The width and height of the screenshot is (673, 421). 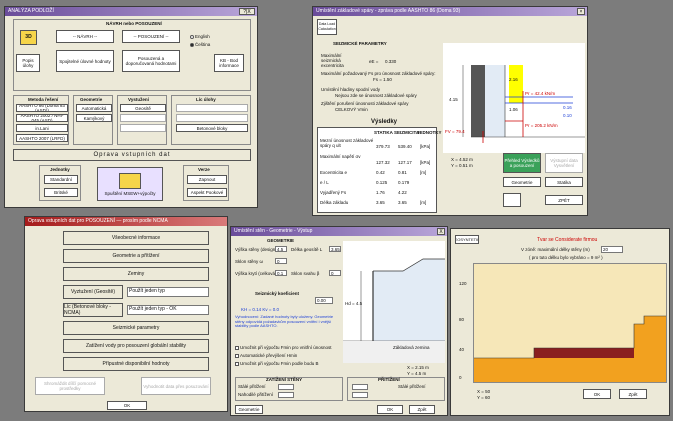 What do you see at coordinates (564, 200) in the screenshot?
I see `back-button: ZPĚT` at bounding box center [564, 200].